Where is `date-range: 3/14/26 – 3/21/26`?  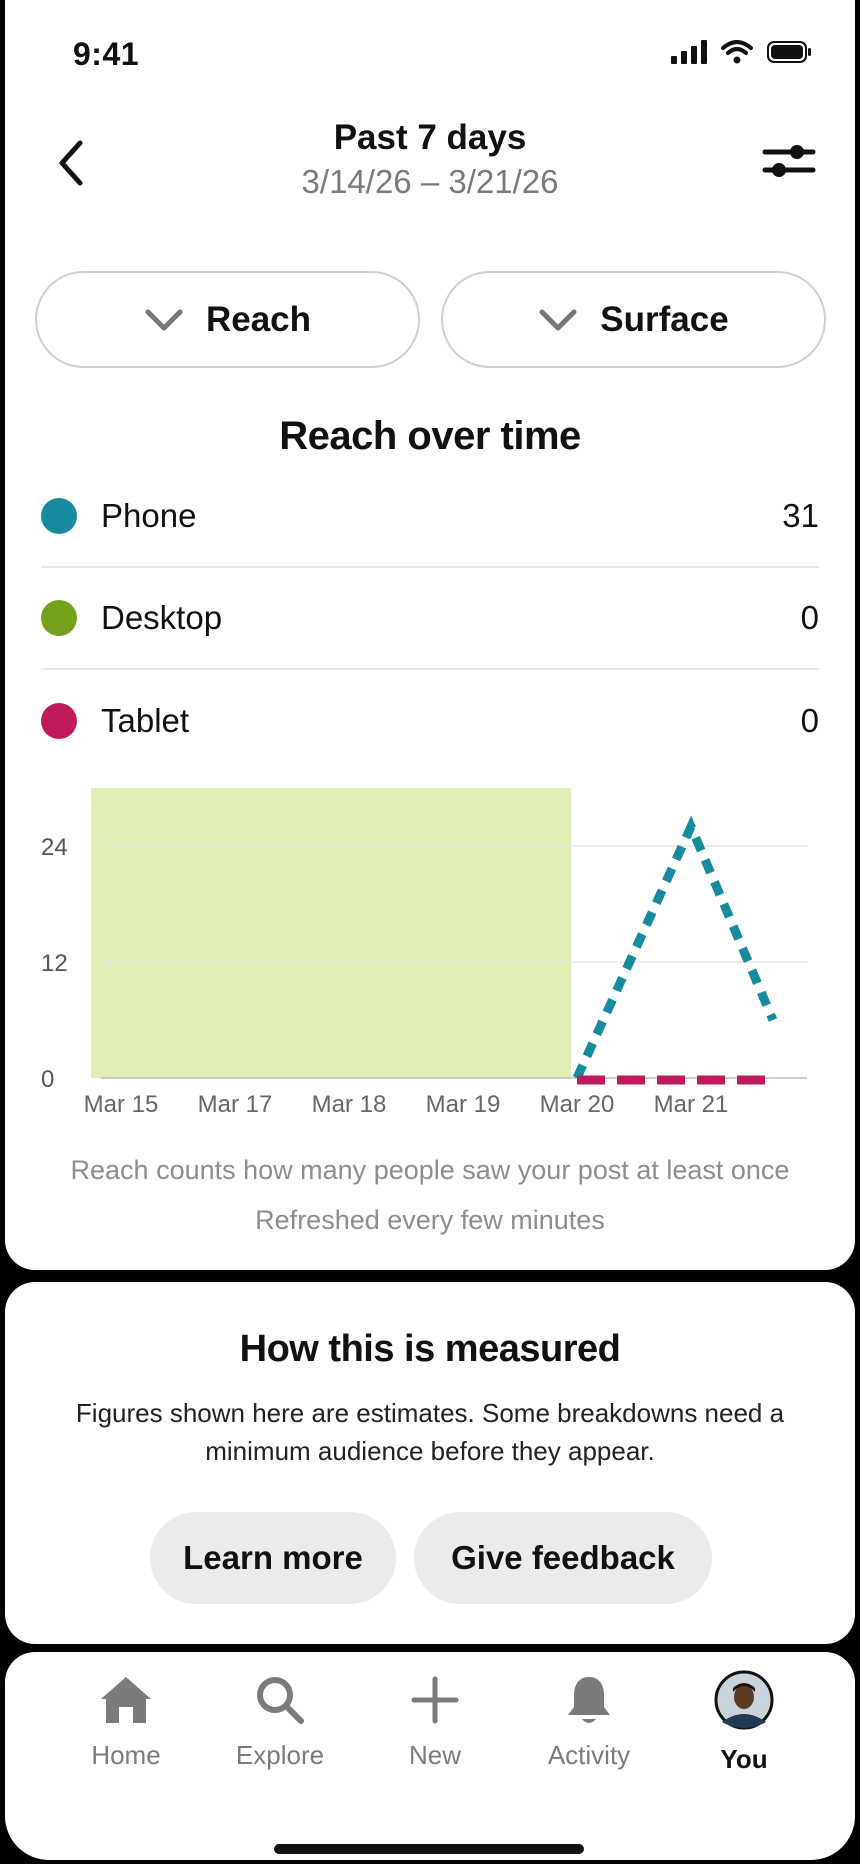 date-range: 3/14/26 – 3/21/26 is located at coordinates (430, 181).